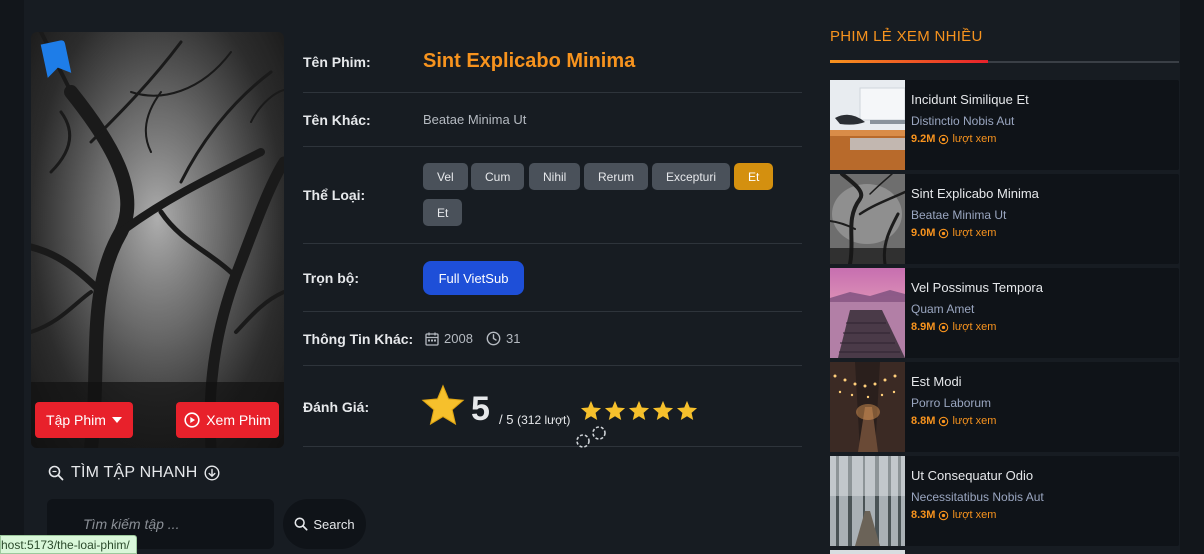  I want to click on watch-button-label: Xem Phim, so click(238, 420).